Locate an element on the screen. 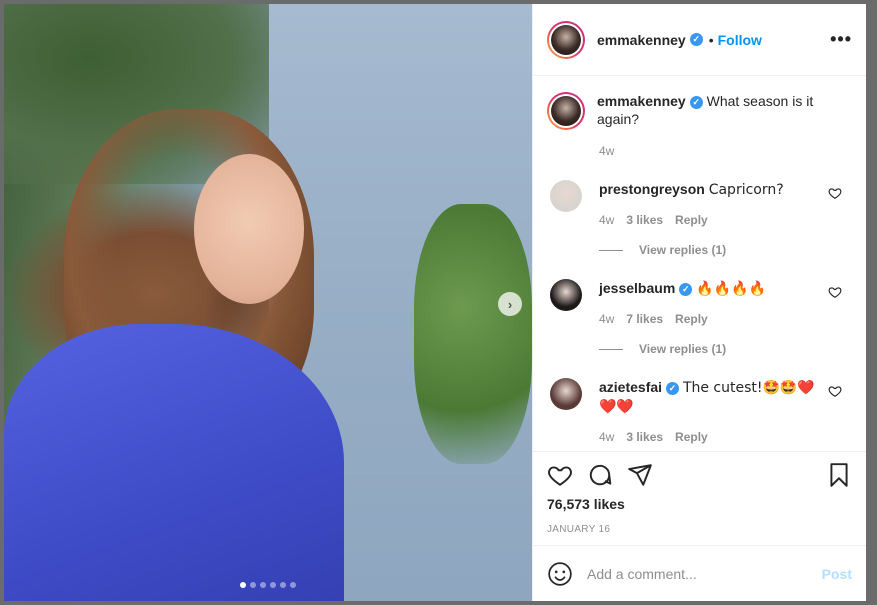 The width and height of the screenshot is (877, 605). post-button: Post is located at coordinates (837, 574).